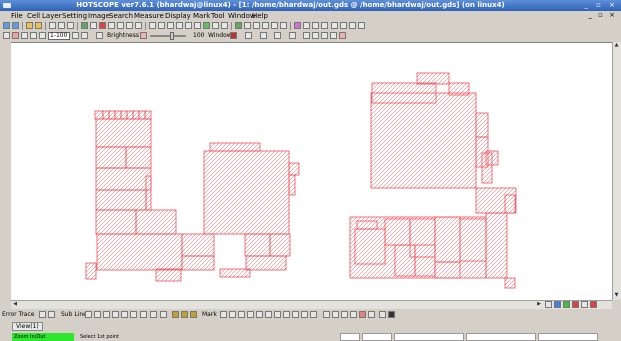  I want to click on doc-icon, so click(334, 25).